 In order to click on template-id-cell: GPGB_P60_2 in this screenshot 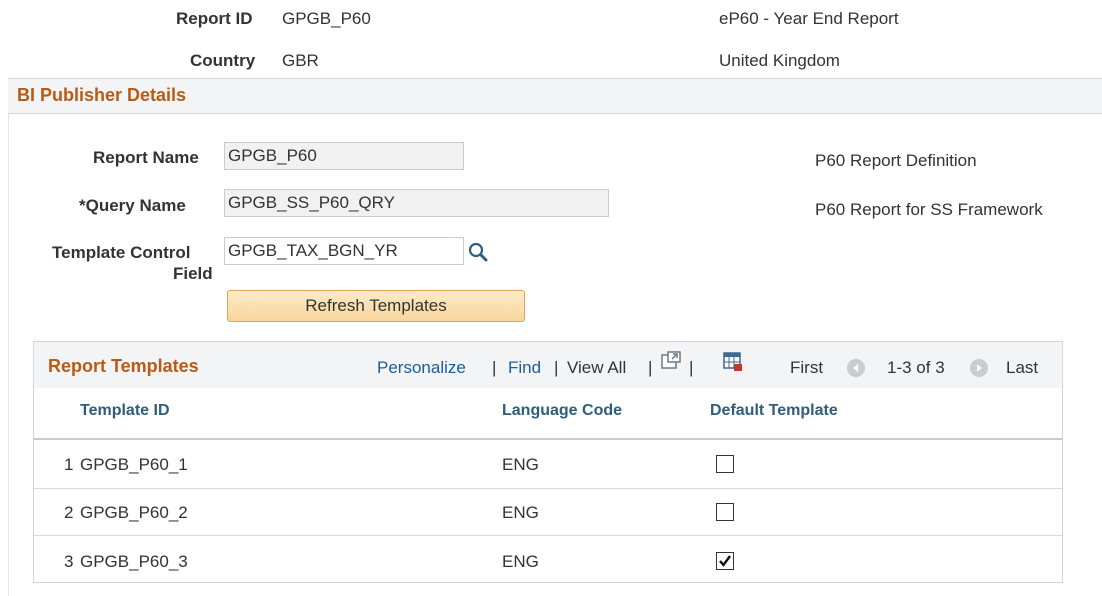, I will do `click(134, 512)`.